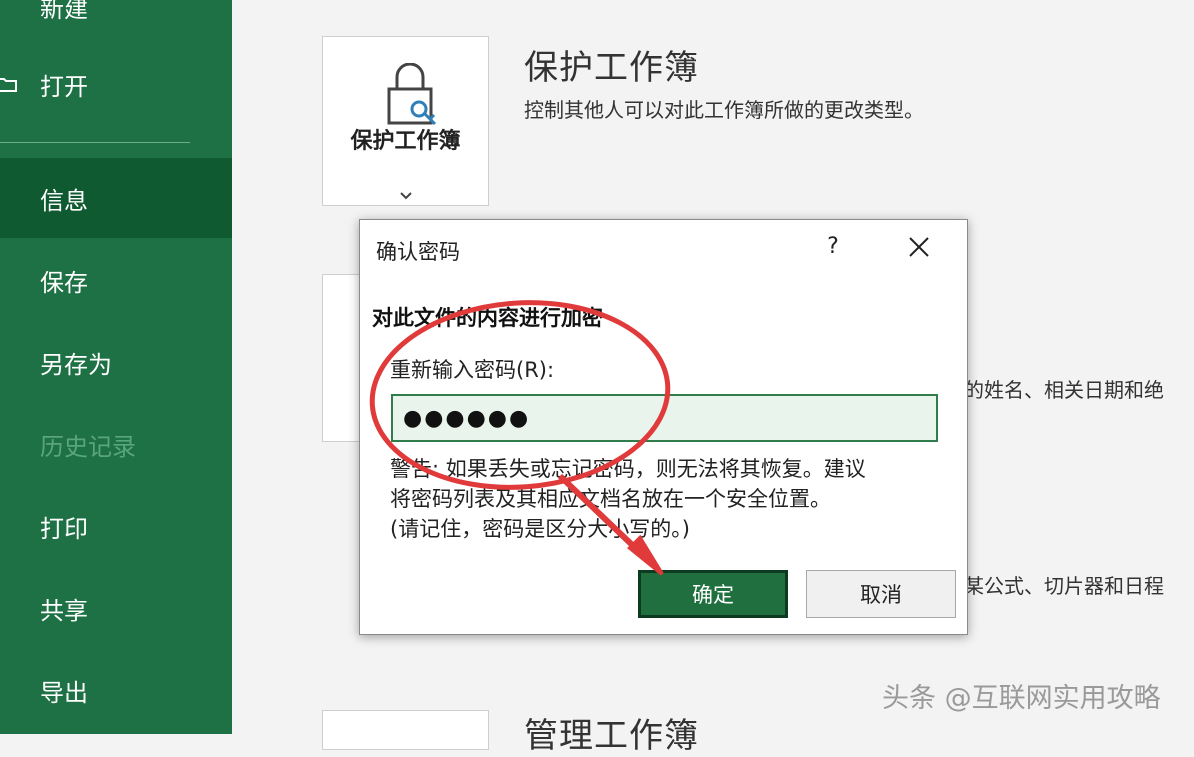 This screenshot has height=757, width=1194. What do you see at coordinates (64, 11) in the screenshot?
I see `nav-item-label: 新建` at bounding box center [64, 11].